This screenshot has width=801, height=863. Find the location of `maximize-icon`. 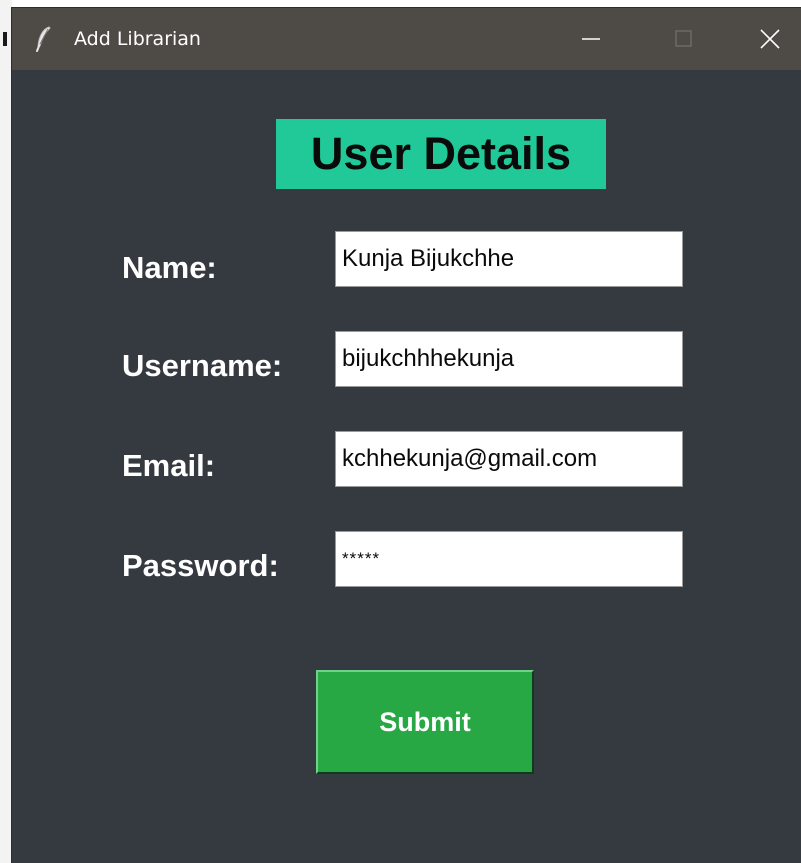

maximize-icon is located at coordinates (683, 38).